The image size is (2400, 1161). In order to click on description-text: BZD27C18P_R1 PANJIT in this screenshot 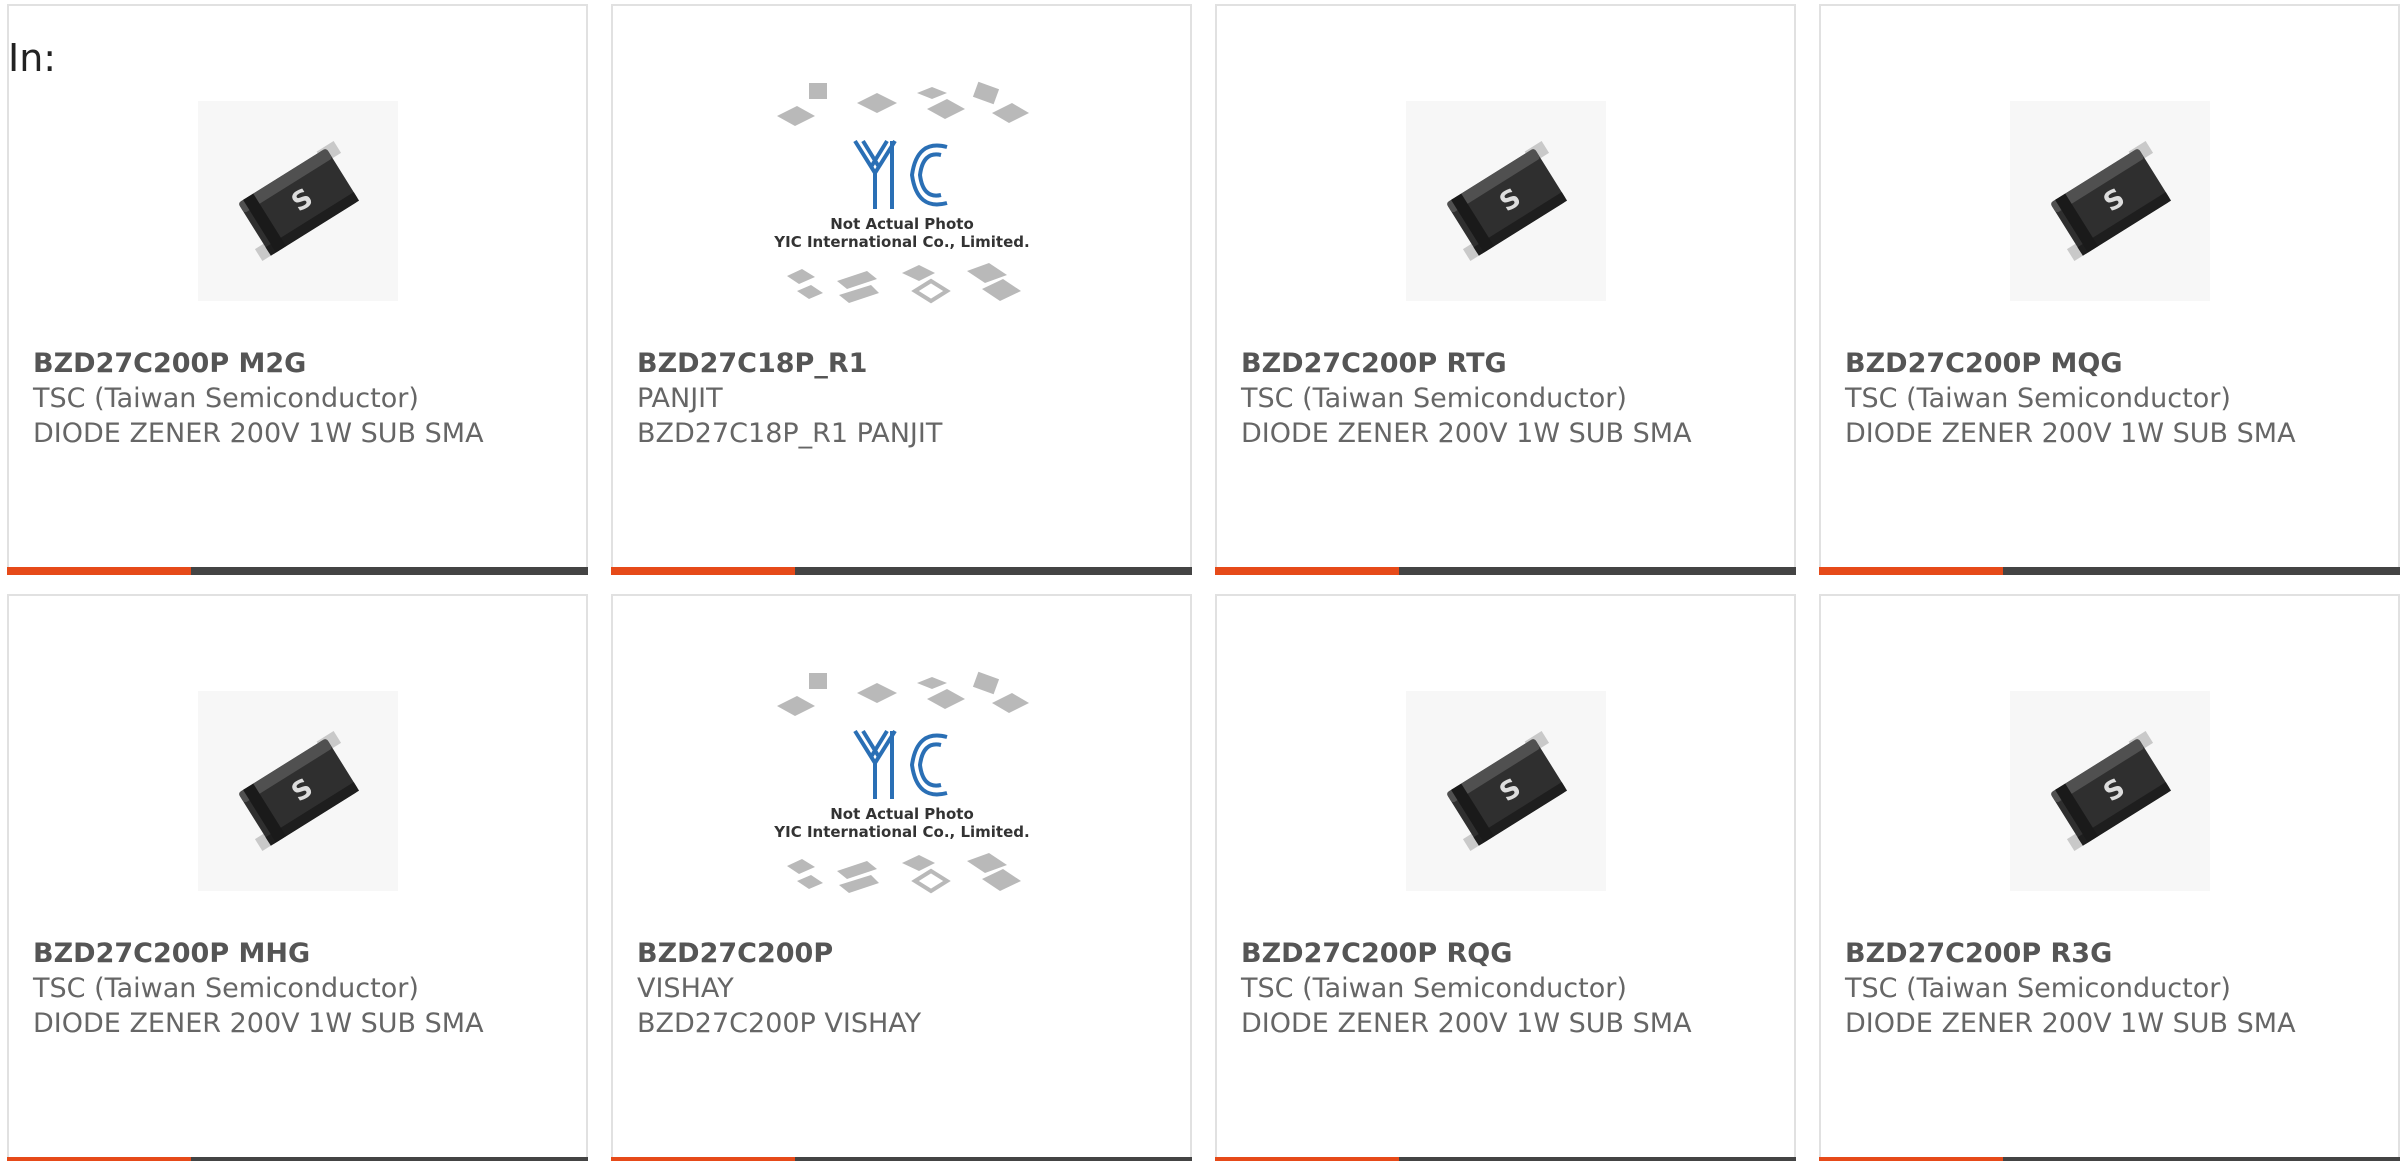, I will do `click(790, 433)`.